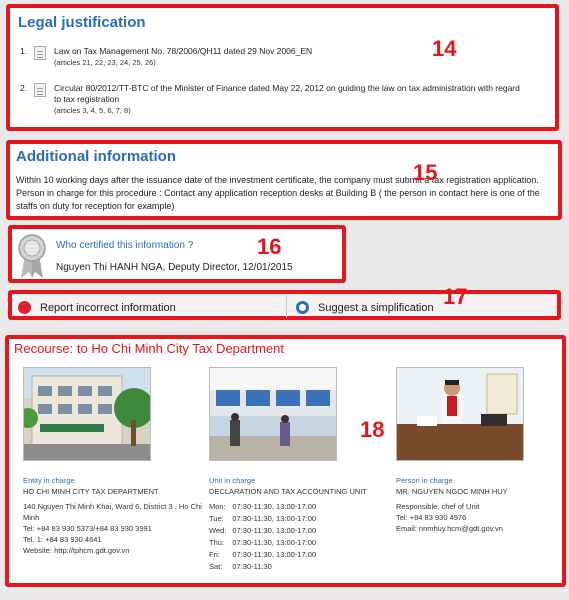  I want to click on hours-row: Tue: 07:30-11:30, 13:00-17:00, so click(265, 519).